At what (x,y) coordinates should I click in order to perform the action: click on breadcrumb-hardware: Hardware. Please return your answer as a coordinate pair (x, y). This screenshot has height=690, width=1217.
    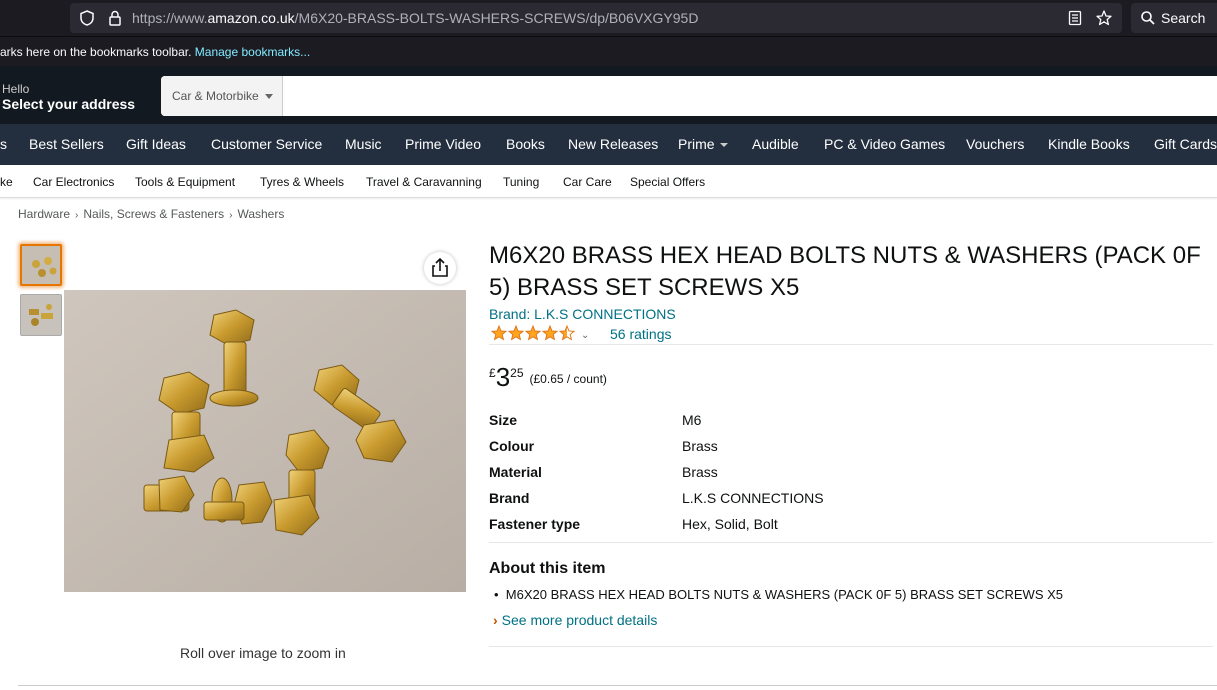
    Looking at the image, I should click on (44, 214).